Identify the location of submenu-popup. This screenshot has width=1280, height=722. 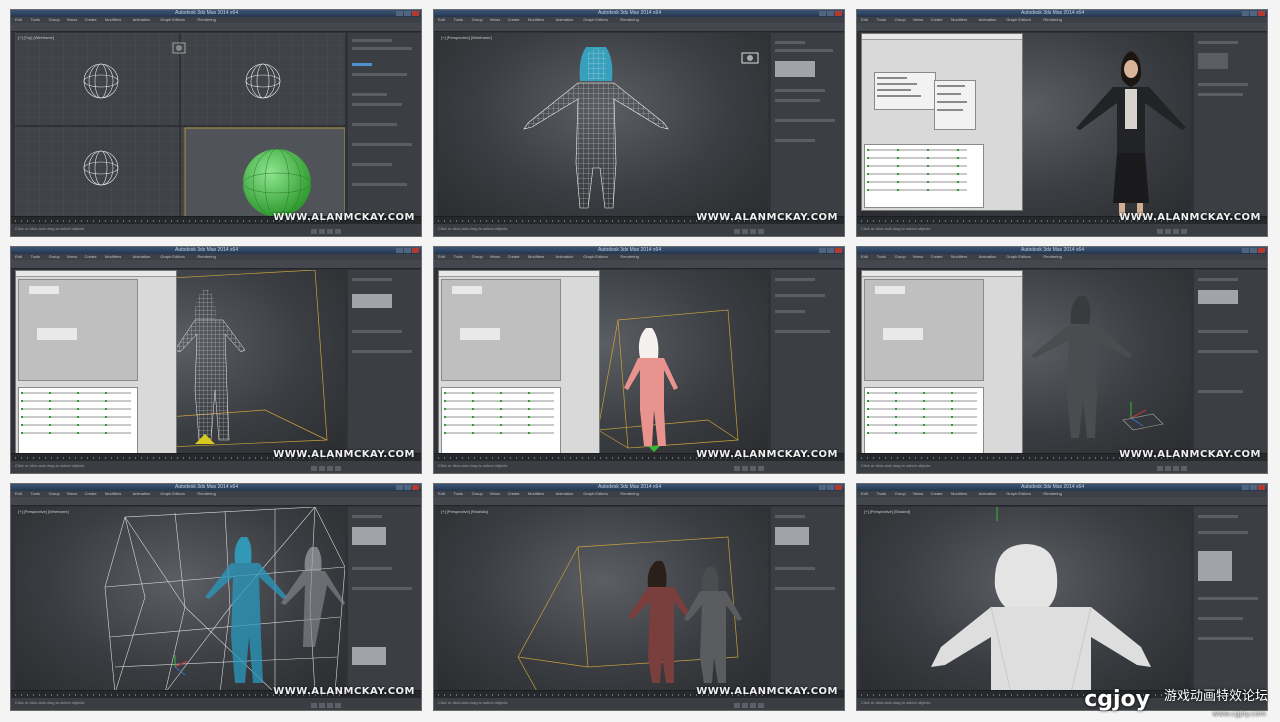
(955, 105).